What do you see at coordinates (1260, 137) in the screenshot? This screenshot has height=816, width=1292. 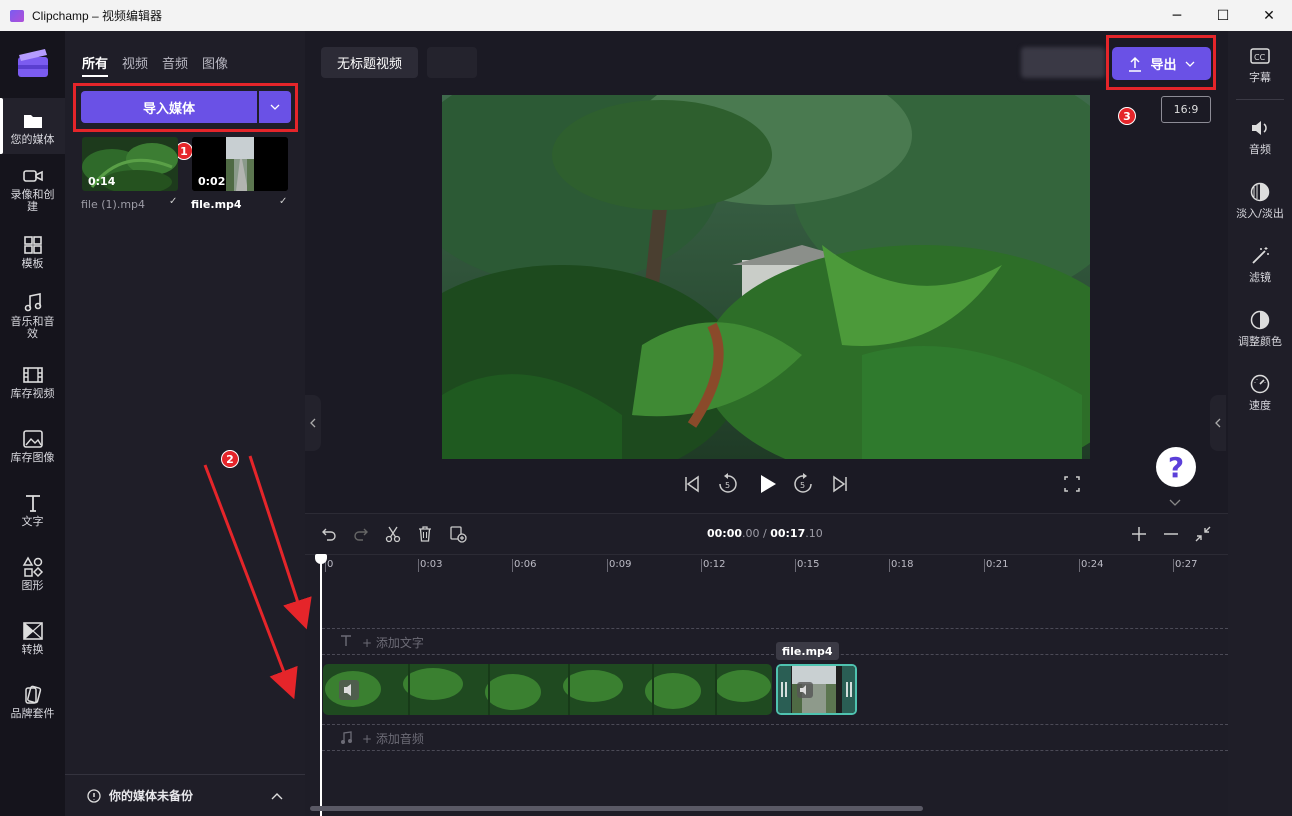 I see `panel-audio: 音频` at bounding box center [1260, 137].